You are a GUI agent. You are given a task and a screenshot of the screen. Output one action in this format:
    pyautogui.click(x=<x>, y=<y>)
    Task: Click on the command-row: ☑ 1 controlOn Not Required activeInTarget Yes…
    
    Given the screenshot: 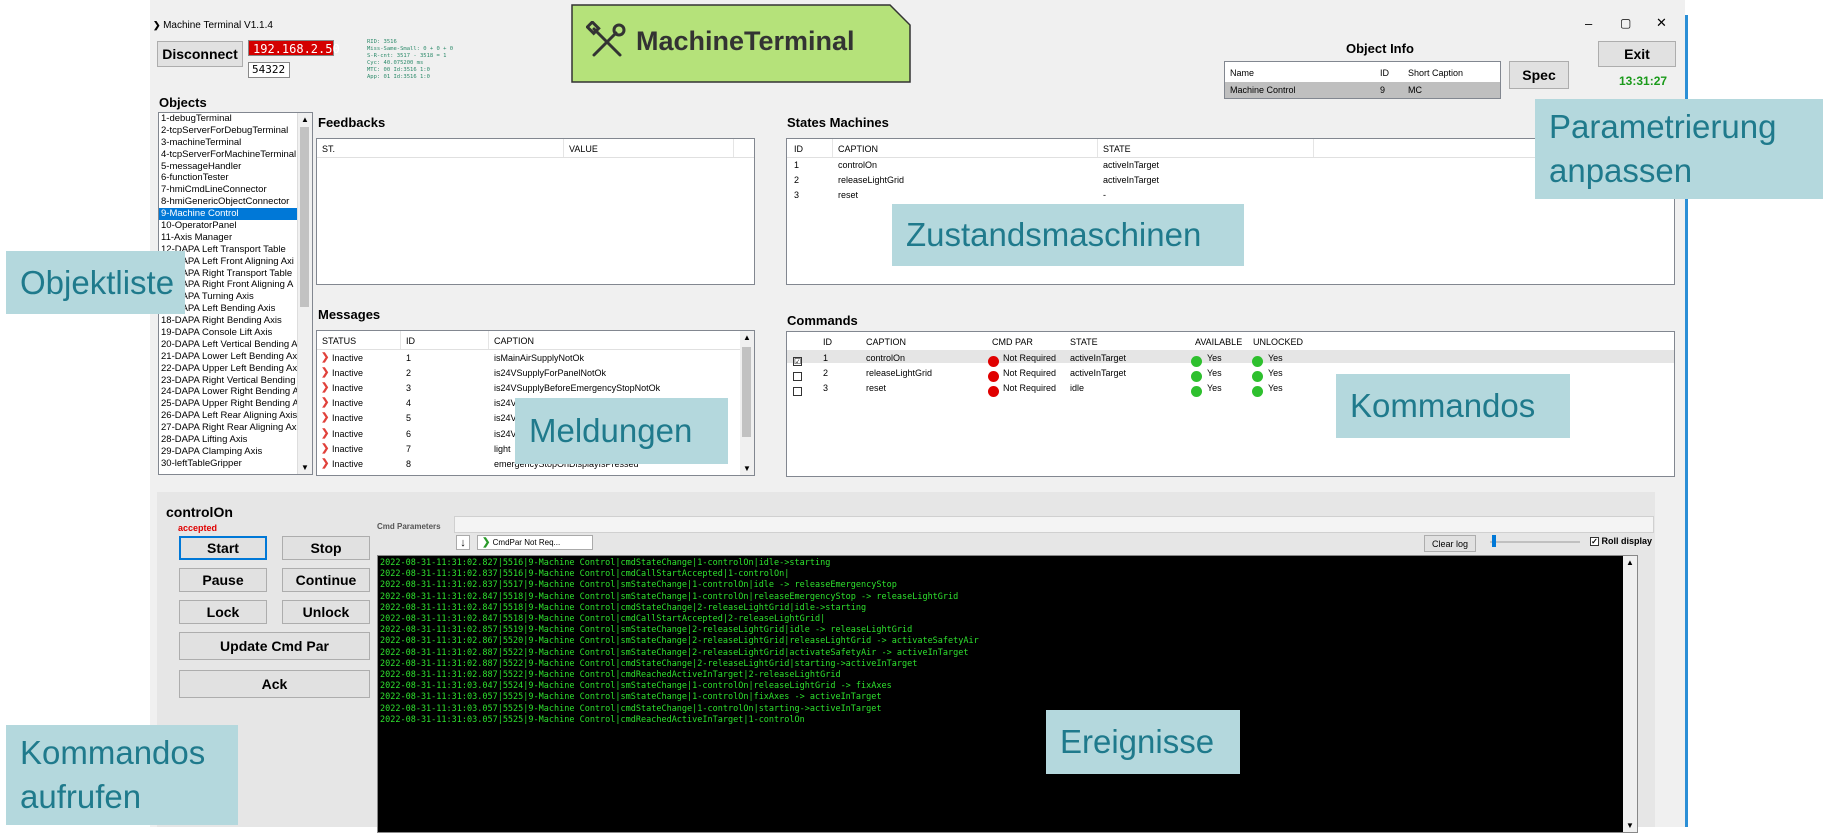 What is the action you would take?
    pyautogui.click(x=1227, y=360)
    